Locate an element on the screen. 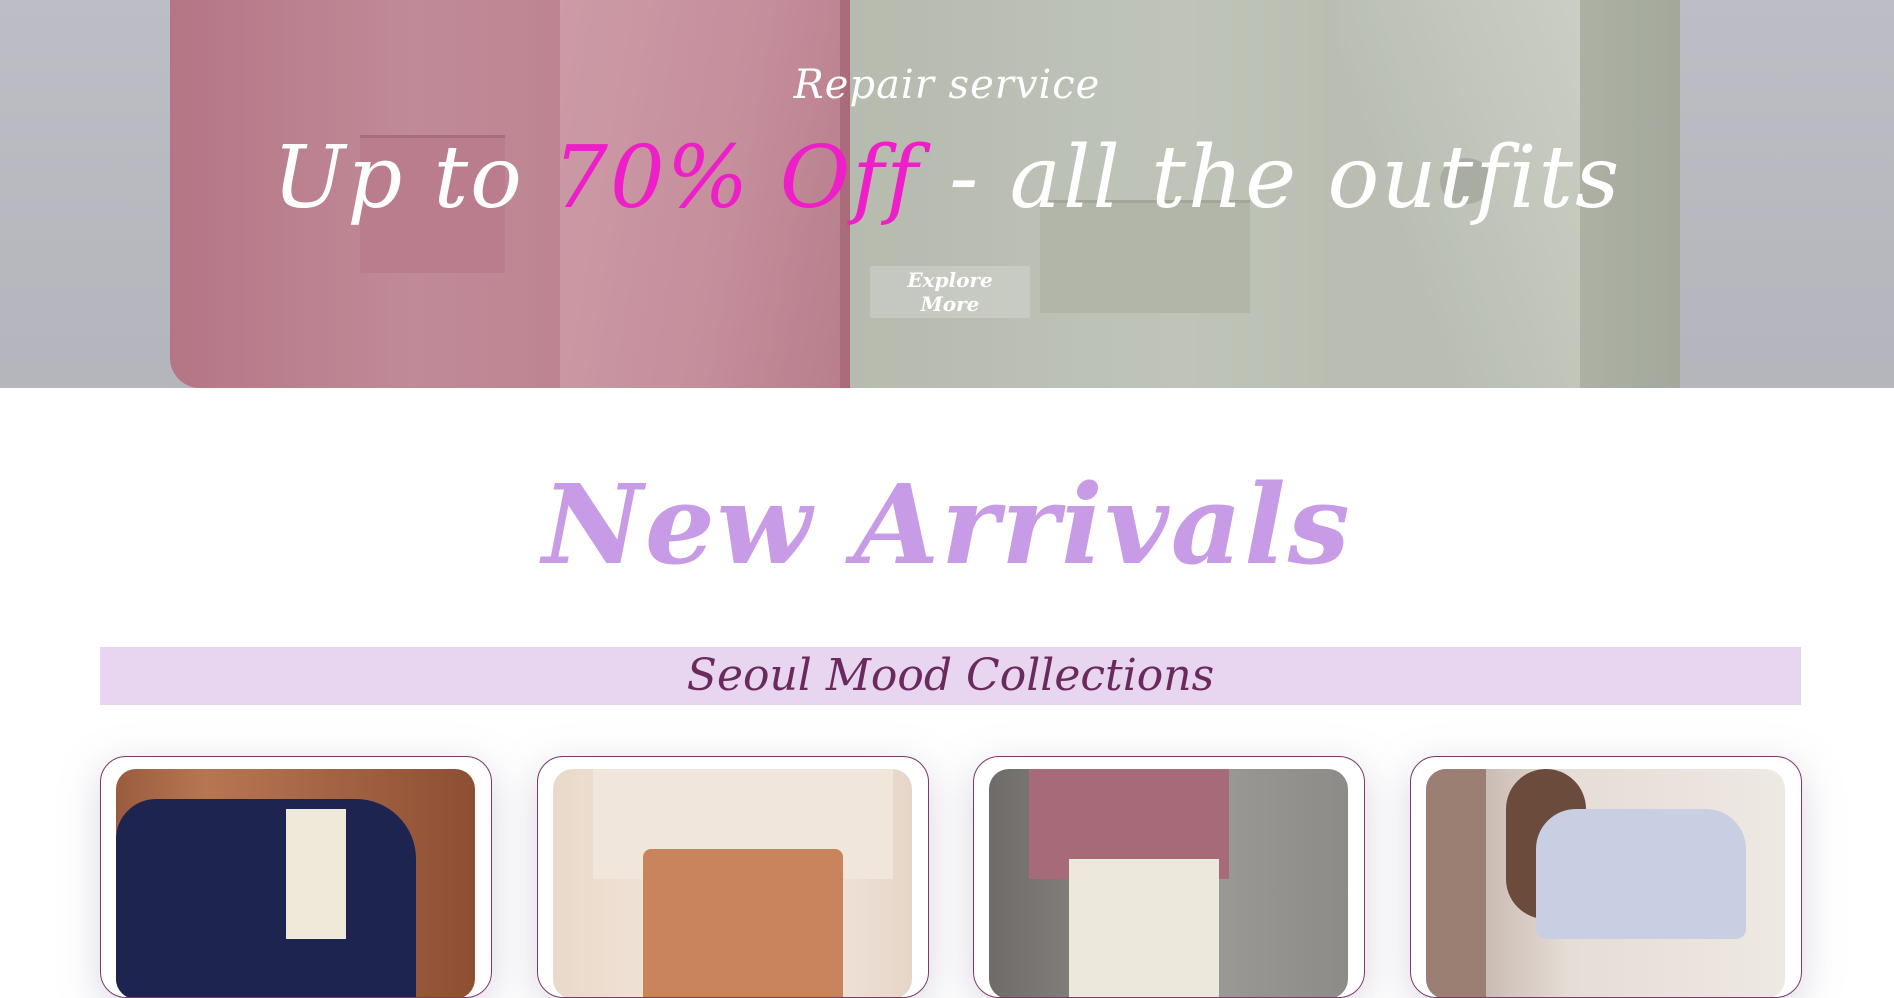  product-image-inner-top is located at coordinates (316, 874).